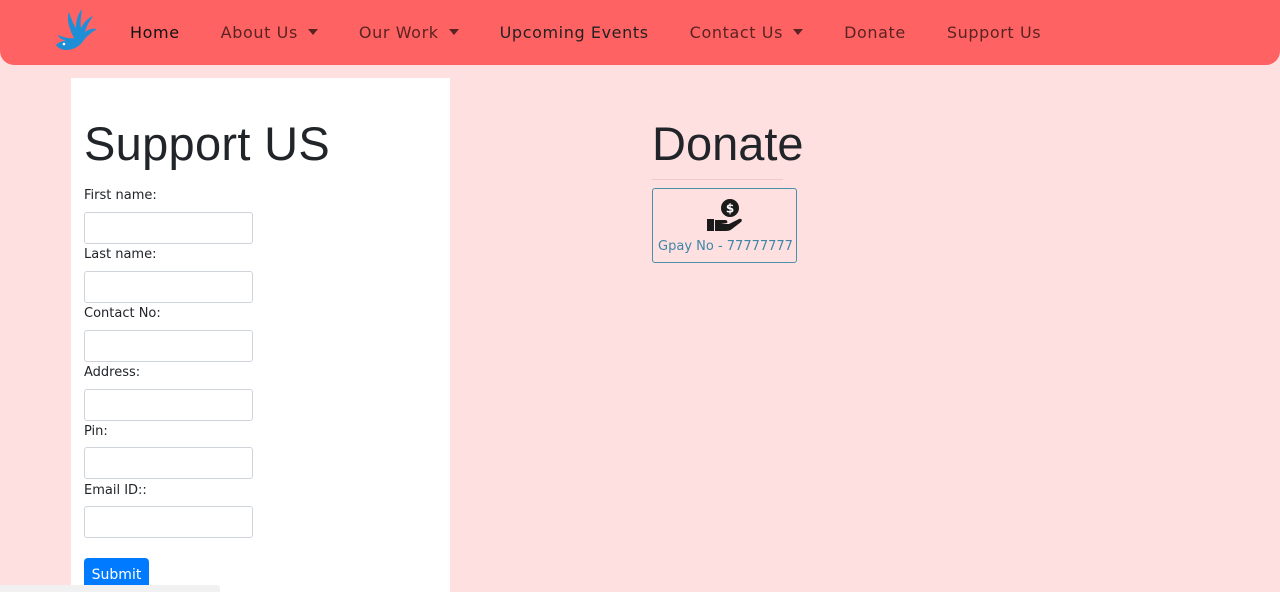  What do you see at coordinates (747, 32) in the screenshot?
I see `nav-contact-us: Contact Us` at bounding box center [747, 32].